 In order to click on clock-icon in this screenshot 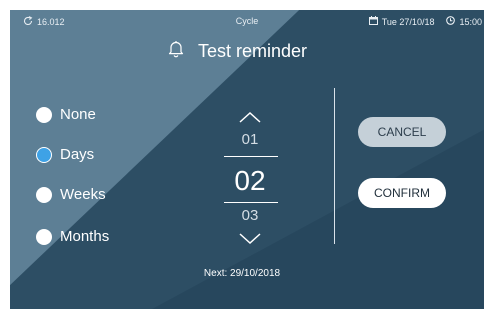, I will do `click(451, 21)`.